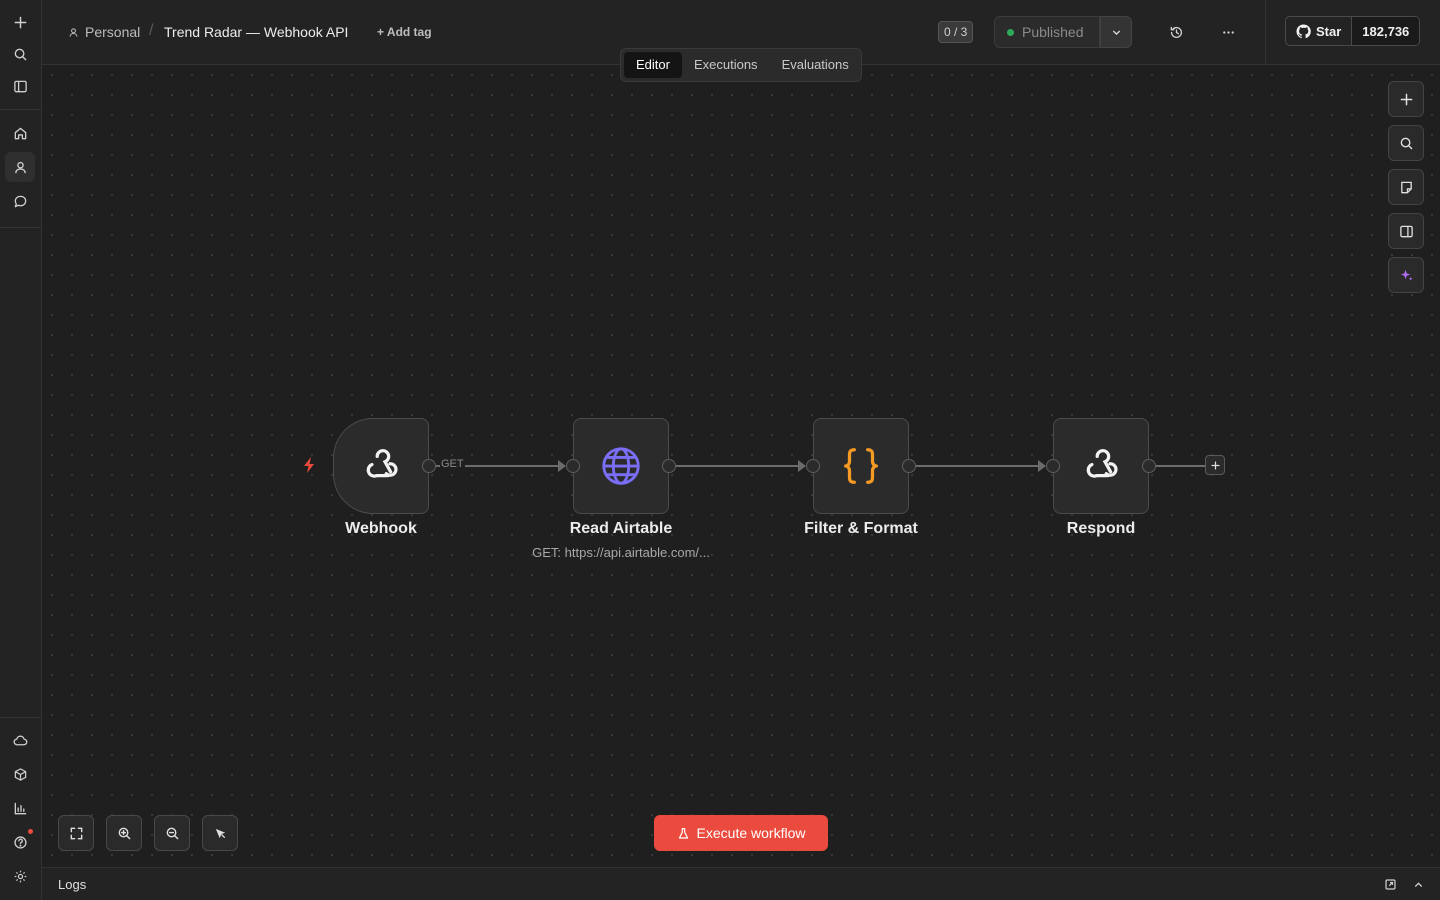 Image resolution: width=1440 pixels, height=900 pixels. I want to click on project-name: Personal, so click(113, 32).